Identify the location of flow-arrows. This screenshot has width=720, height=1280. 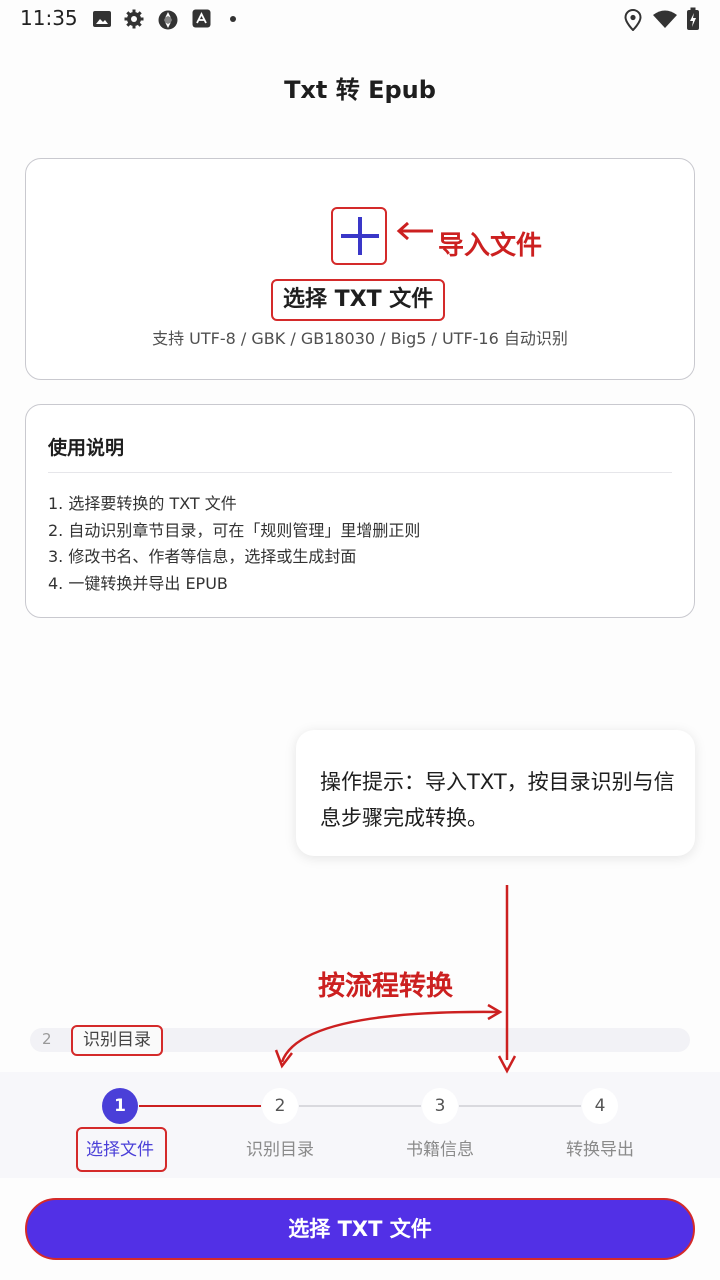
(395, 979).